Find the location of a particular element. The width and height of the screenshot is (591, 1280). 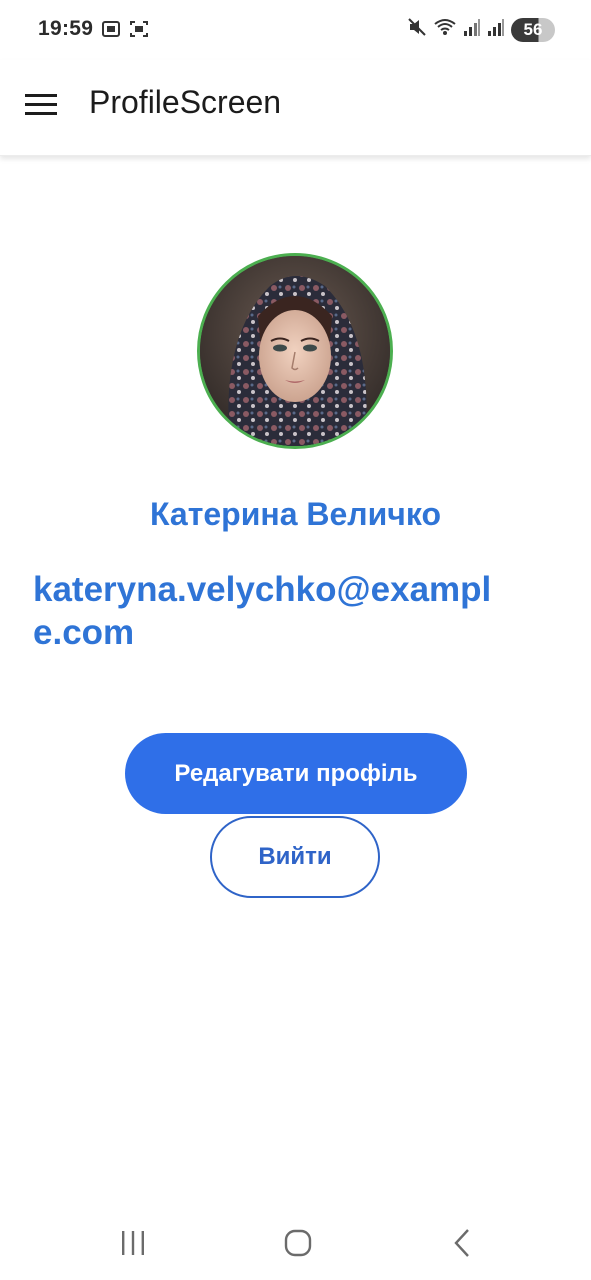

avatar is located at coordinates (295, 351).